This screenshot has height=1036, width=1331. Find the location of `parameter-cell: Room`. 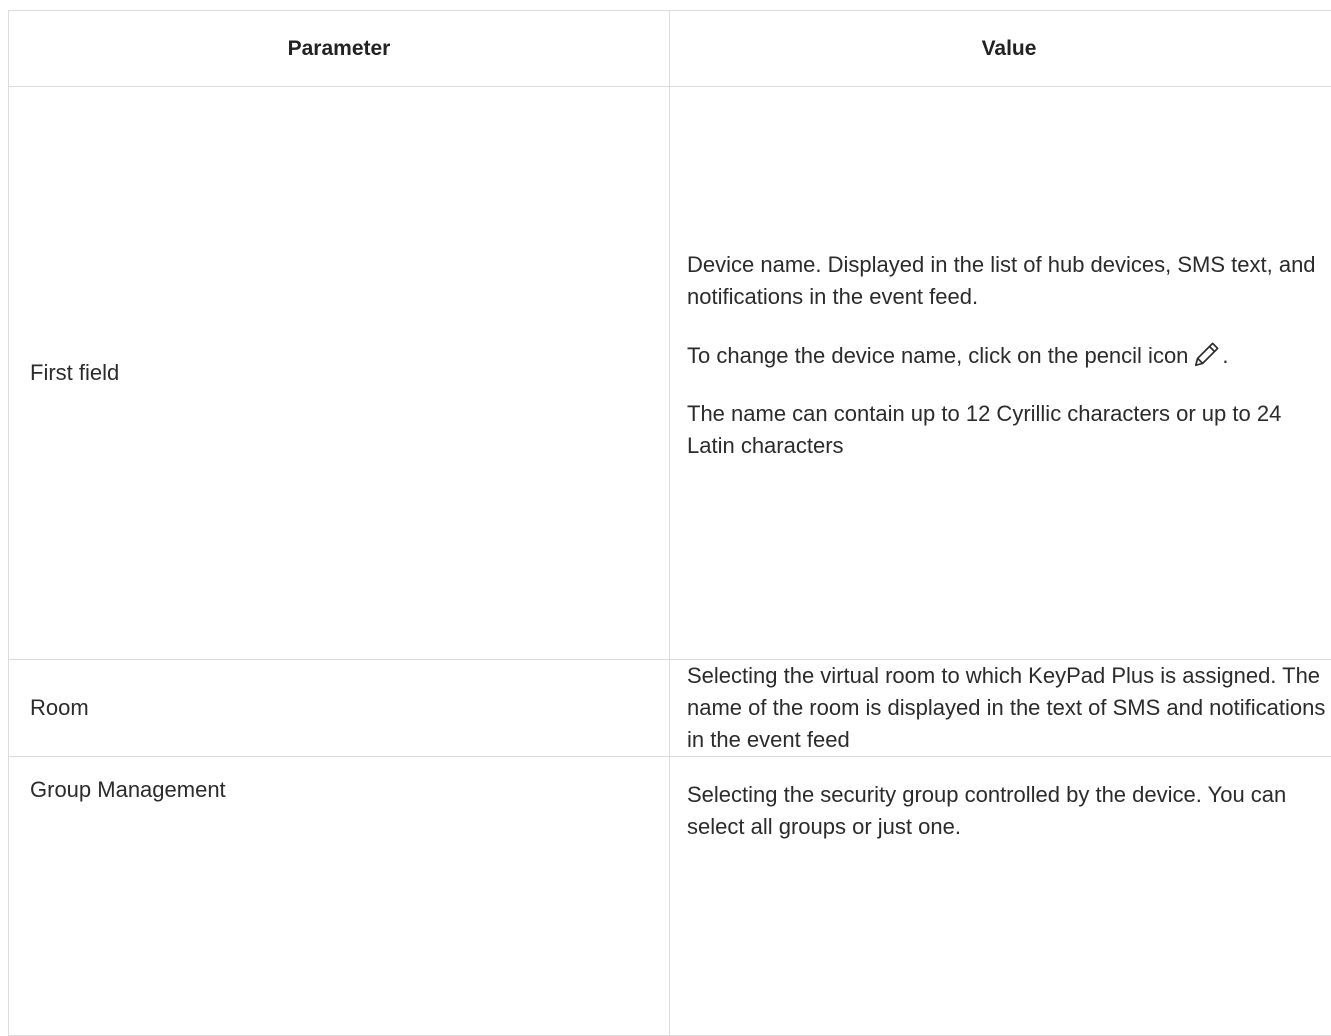

parameter-cell: Room is located at coordinates (339, 708).